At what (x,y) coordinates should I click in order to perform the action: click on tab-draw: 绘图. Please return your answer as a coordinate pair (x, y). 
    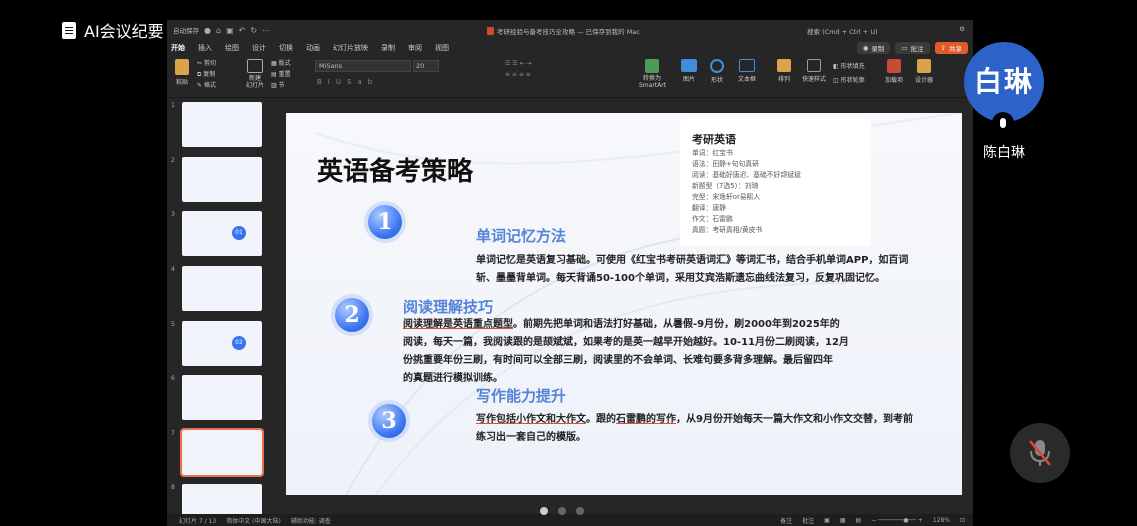
    Looking at the image, I should click on (232, 48).